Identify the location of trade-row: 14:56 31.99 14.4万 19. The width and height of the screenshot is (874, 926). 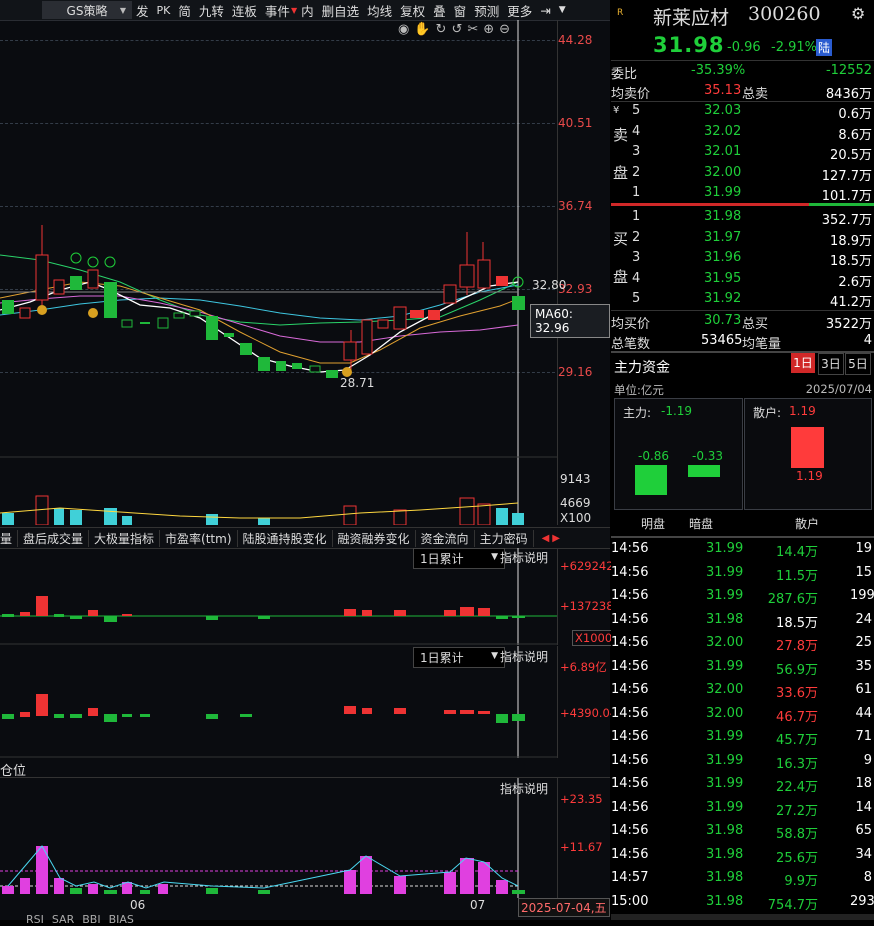
(742, 549).